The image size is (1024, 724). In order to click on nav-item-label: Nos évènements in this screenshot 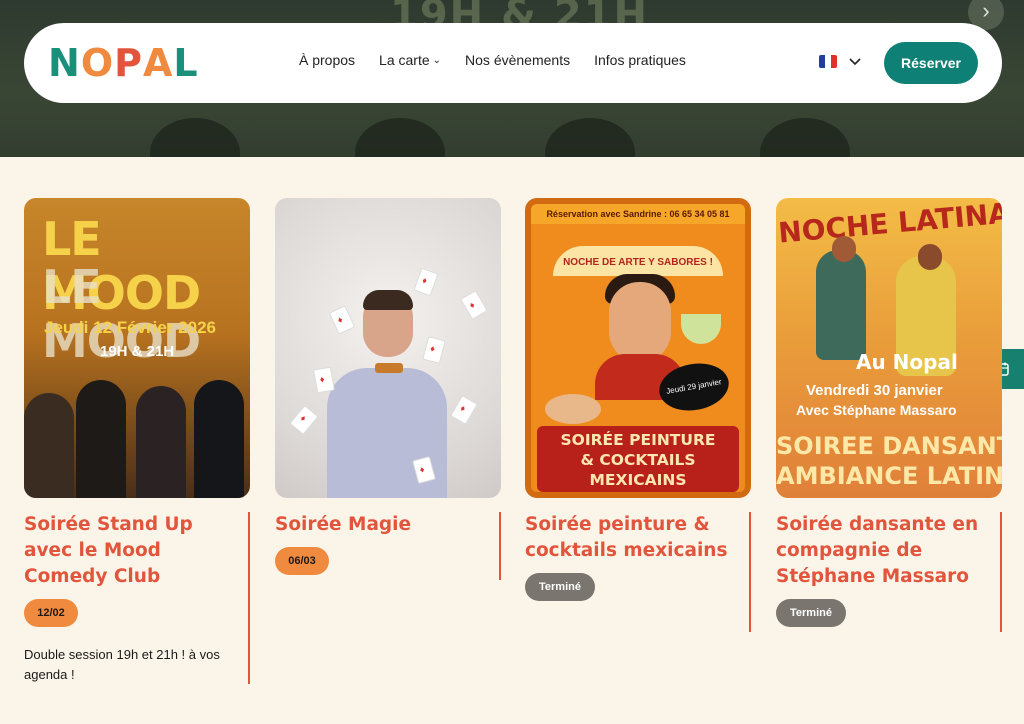, I will do `click(518, 60)`.